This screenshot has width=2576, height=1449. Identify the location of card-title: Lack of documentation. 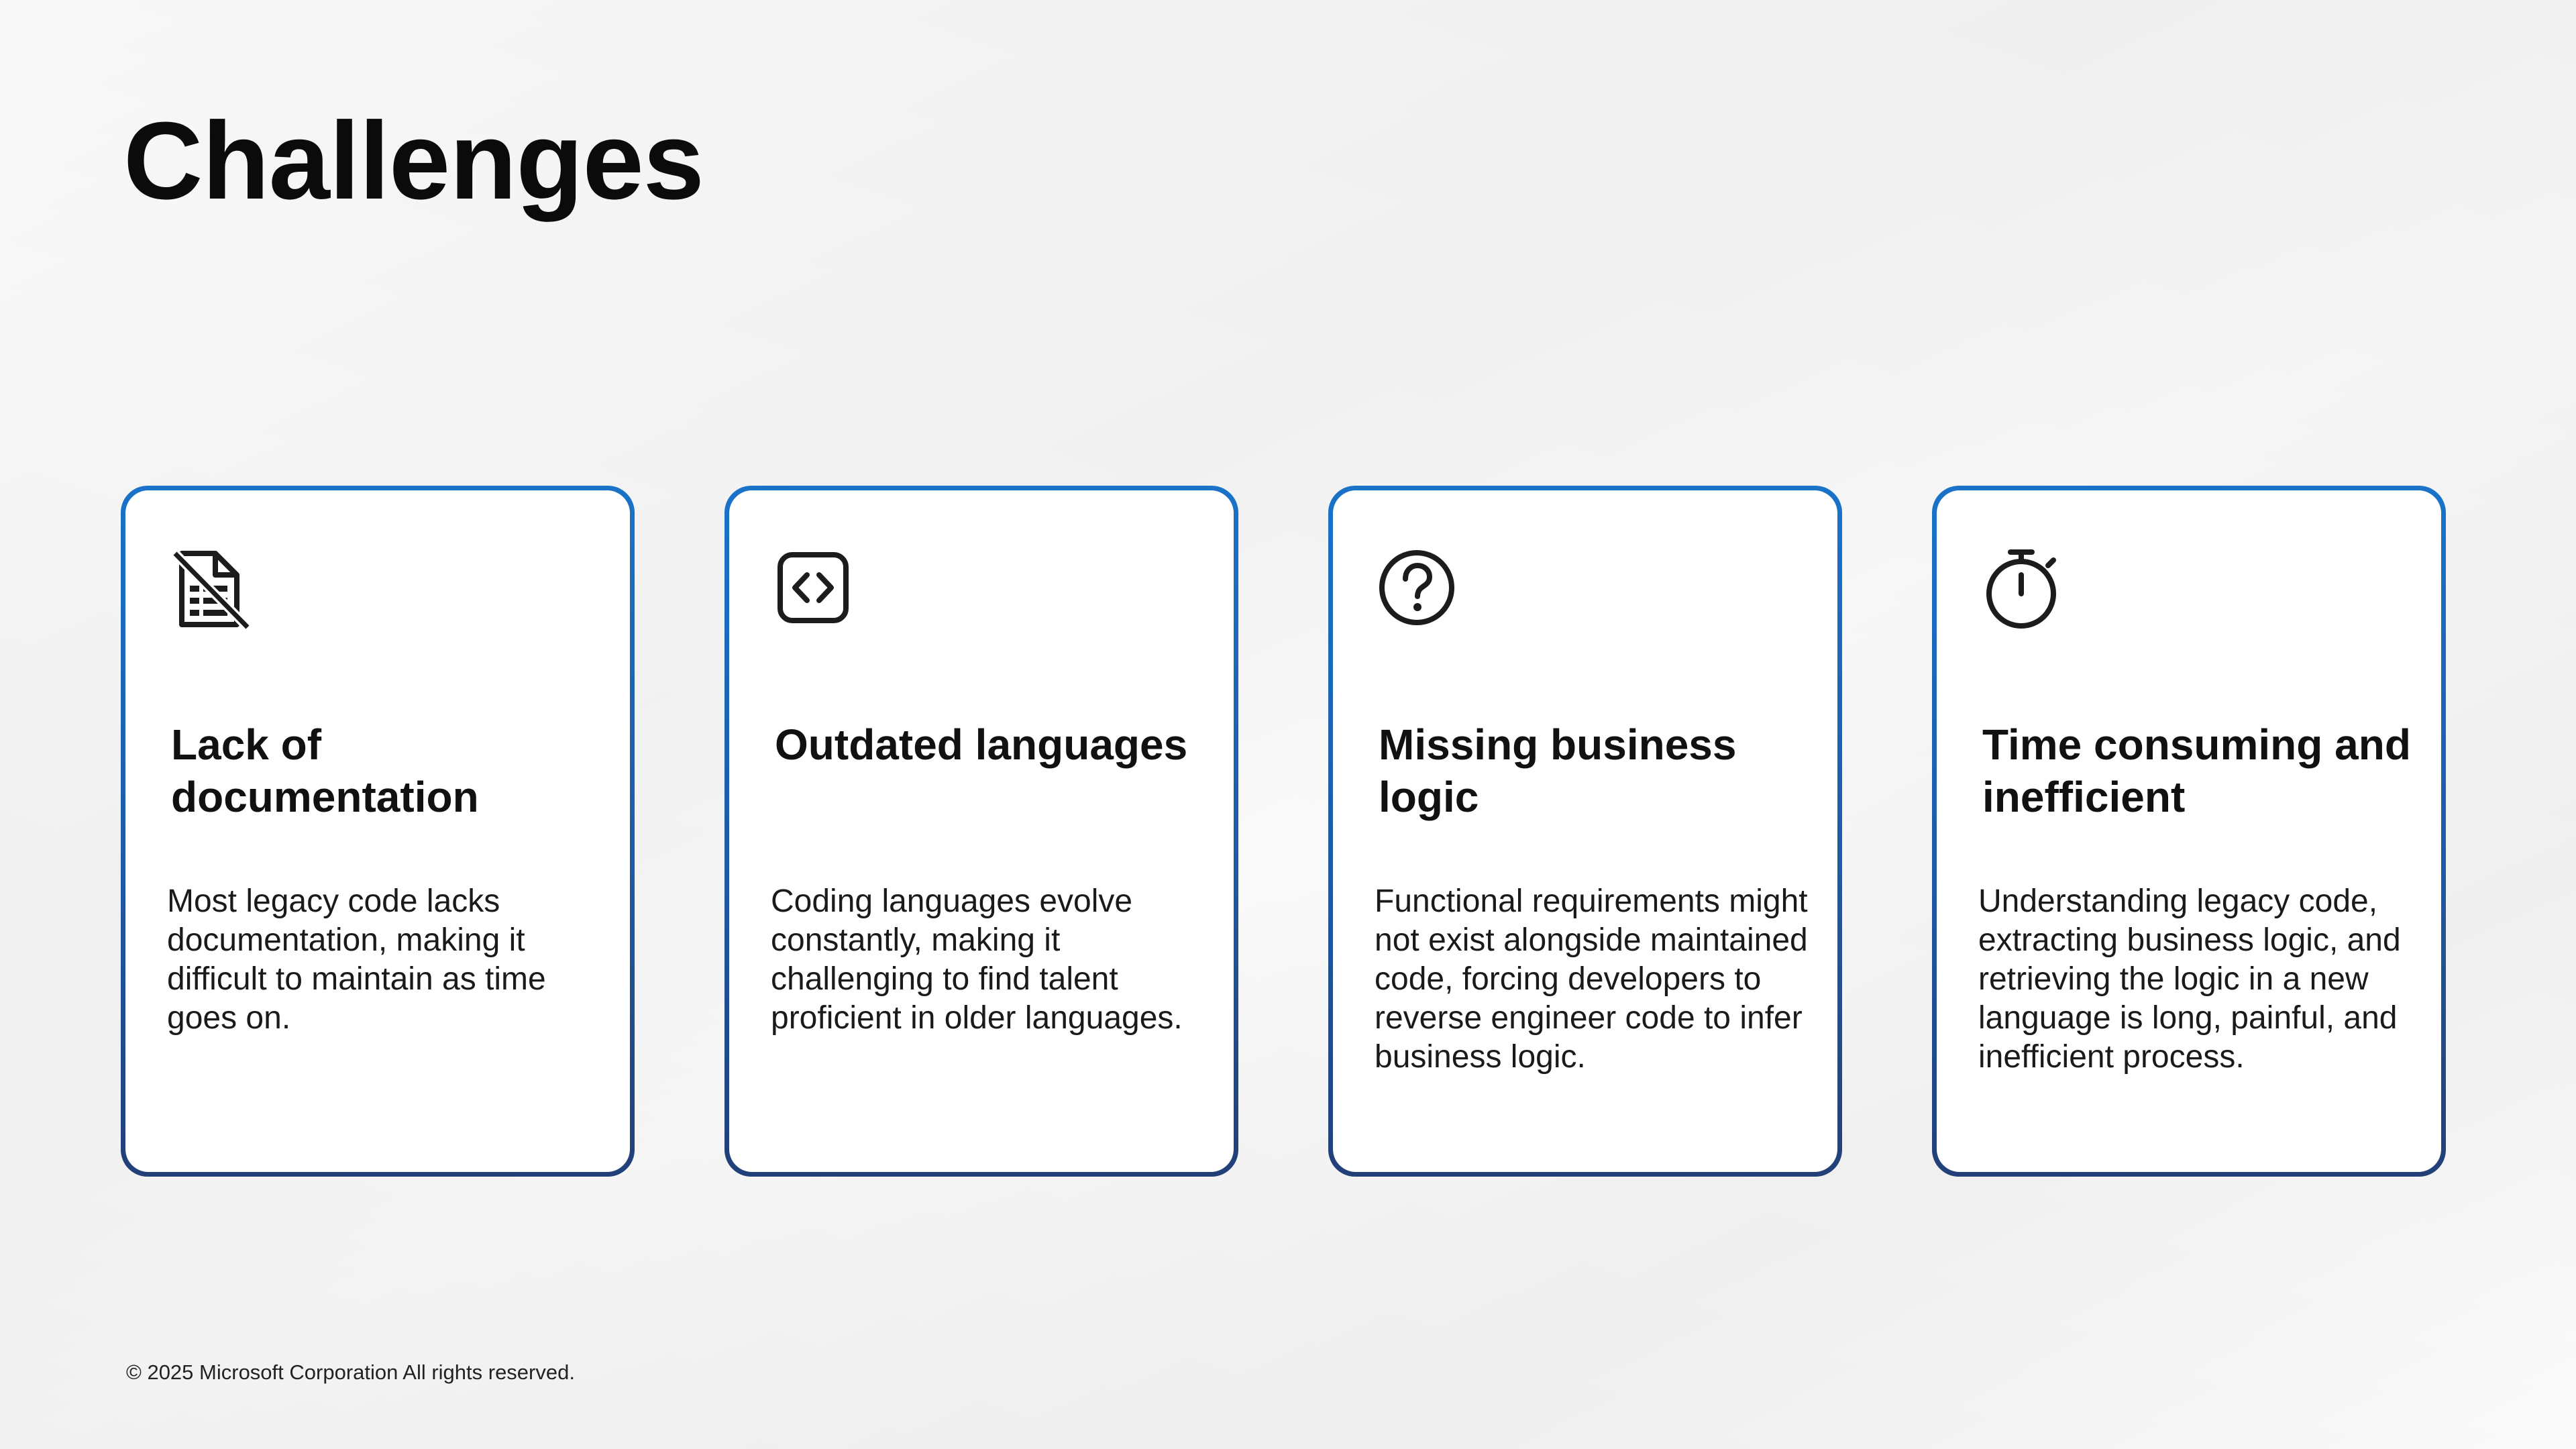
(325, 770).